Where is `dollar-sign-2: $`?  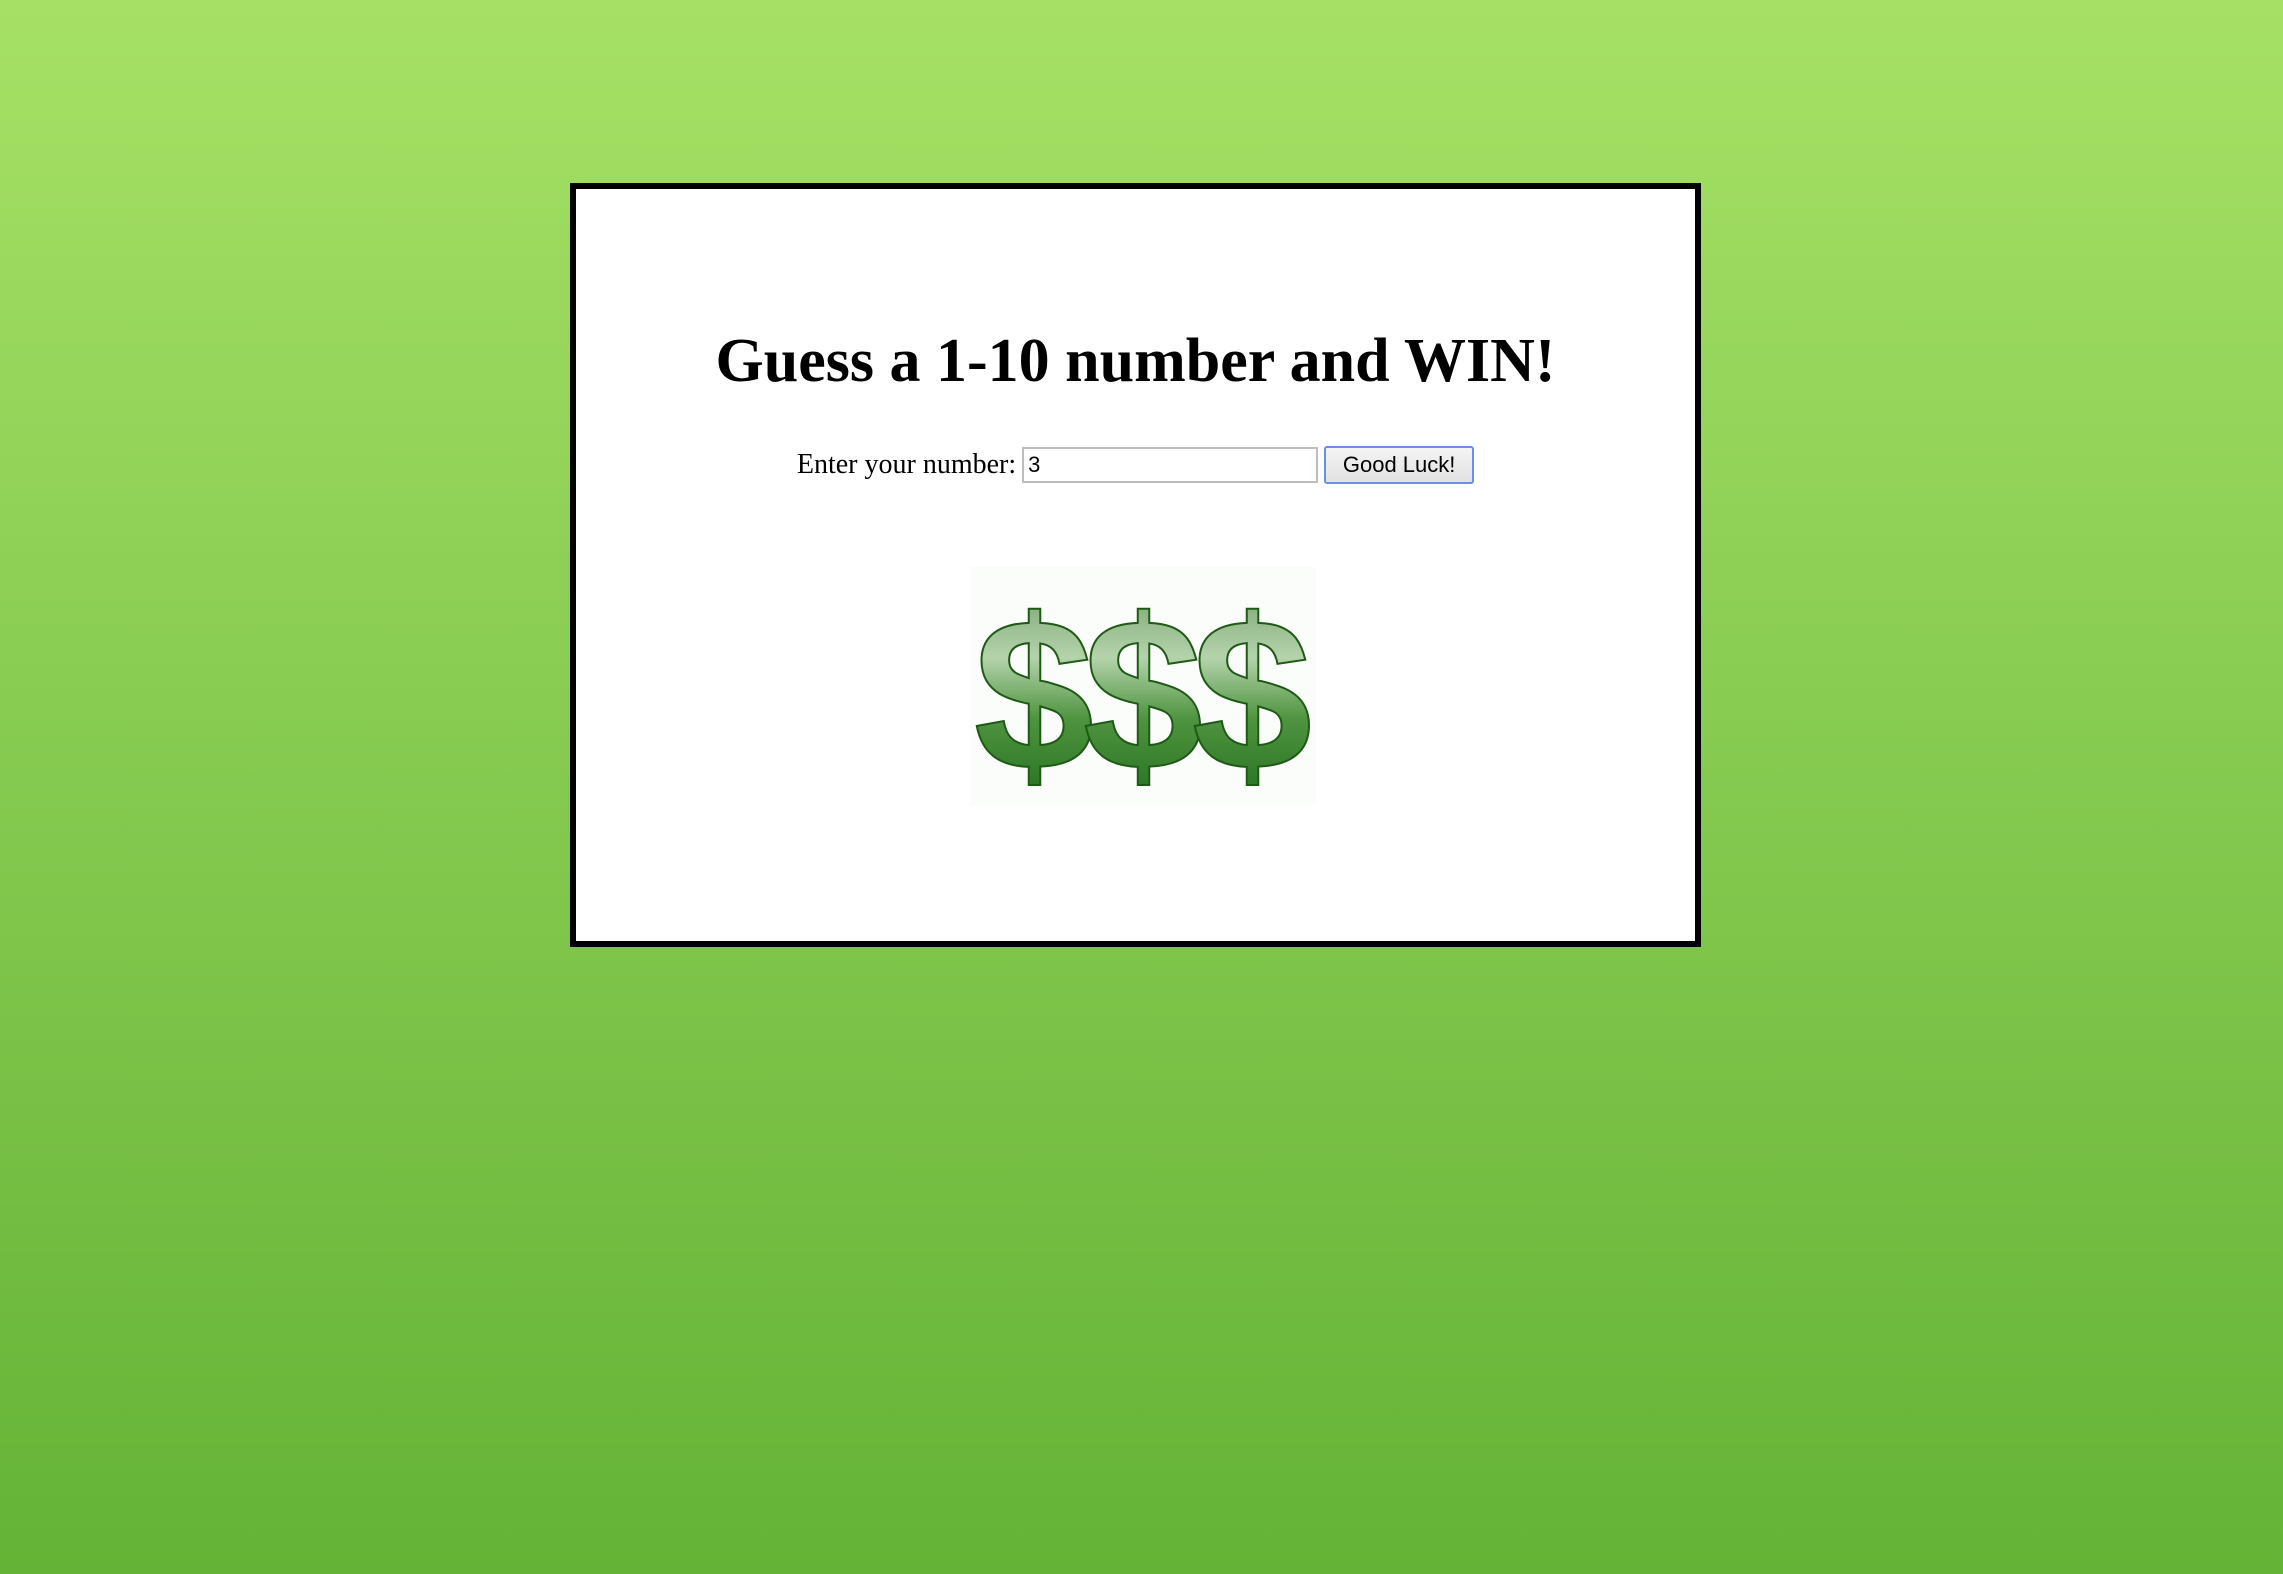 dollar-sign-2: $ is located at coordinates (1143, 689).